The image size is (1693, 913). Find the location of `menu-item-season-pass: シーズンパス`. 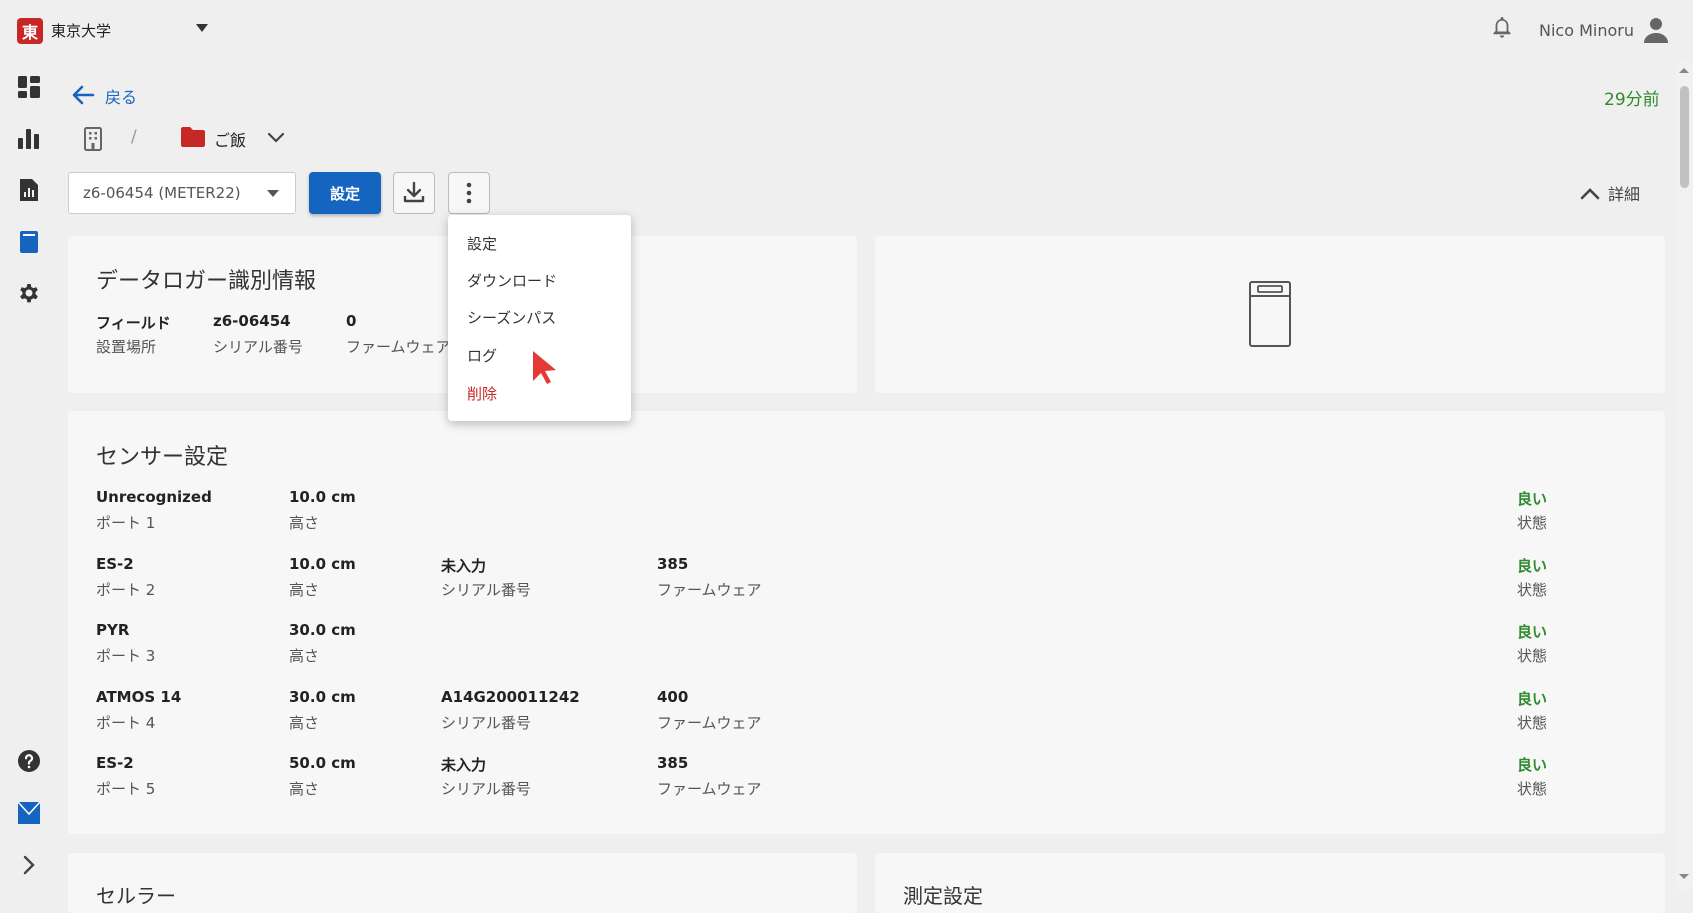

menu-item-season-pass: シーズンパス is located at coordinates (511, 317).